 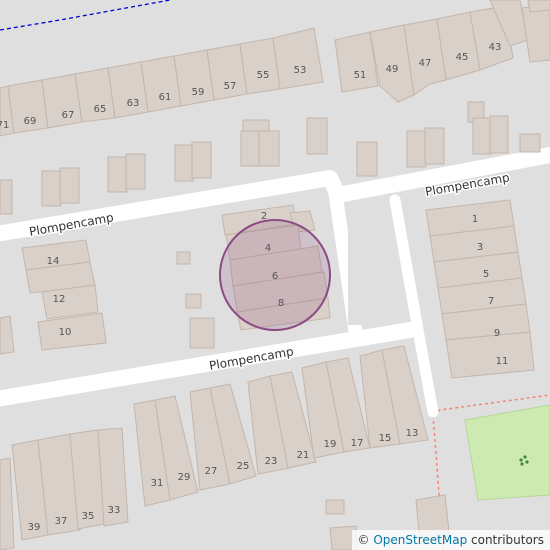 I want to click on house-number: 6, so click(x=275, y=276).